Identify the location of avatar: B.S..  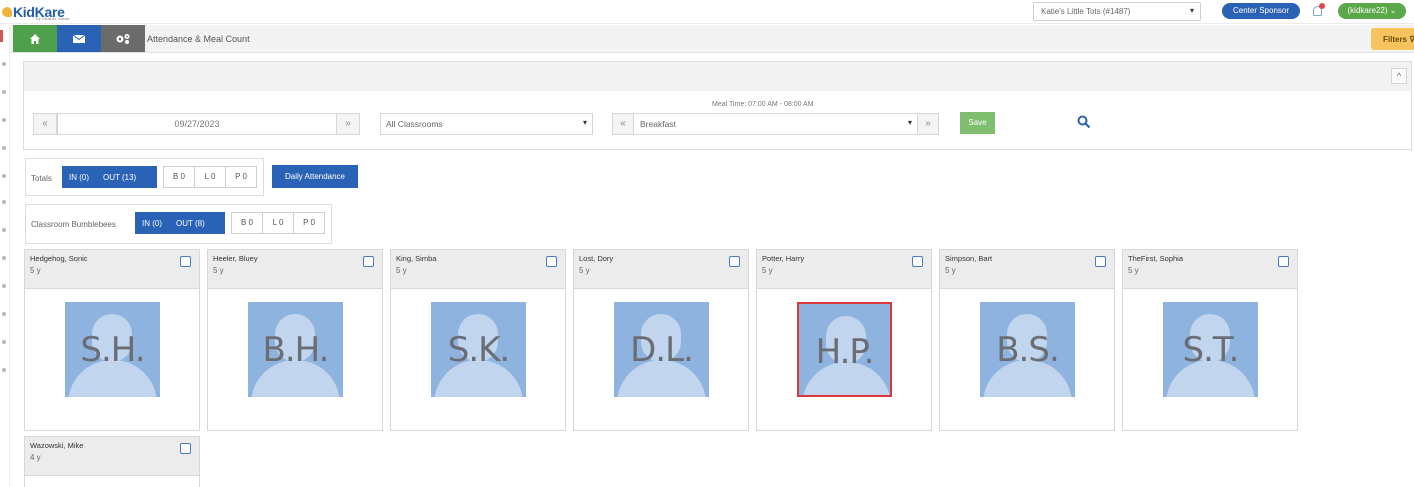
(1027, 349).